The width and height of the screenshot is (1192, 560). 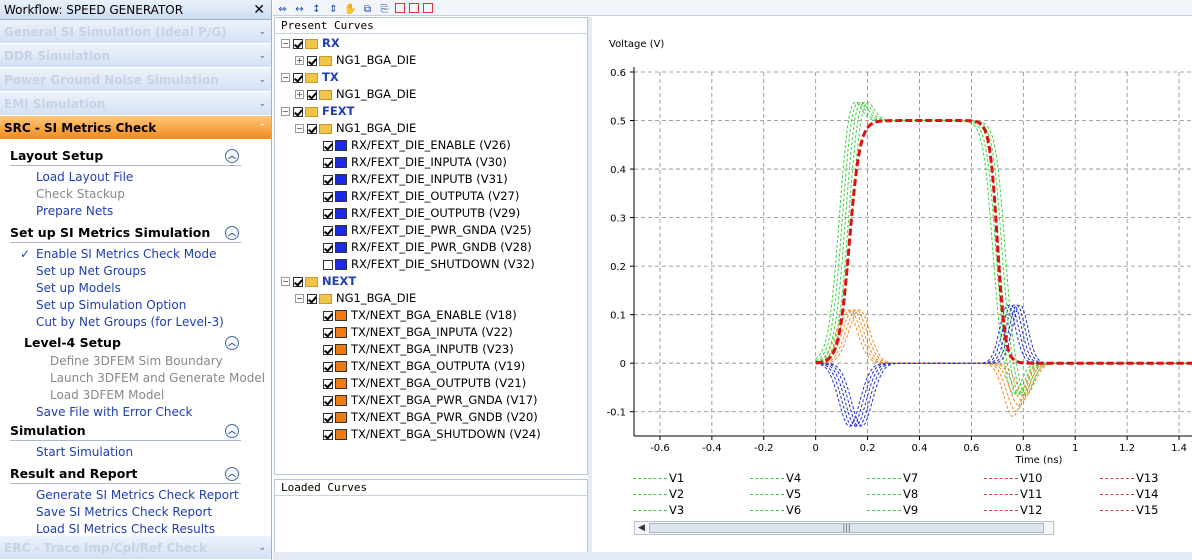 I want to click on tree-node-next: − NEXT, so click(x=434, y=281).